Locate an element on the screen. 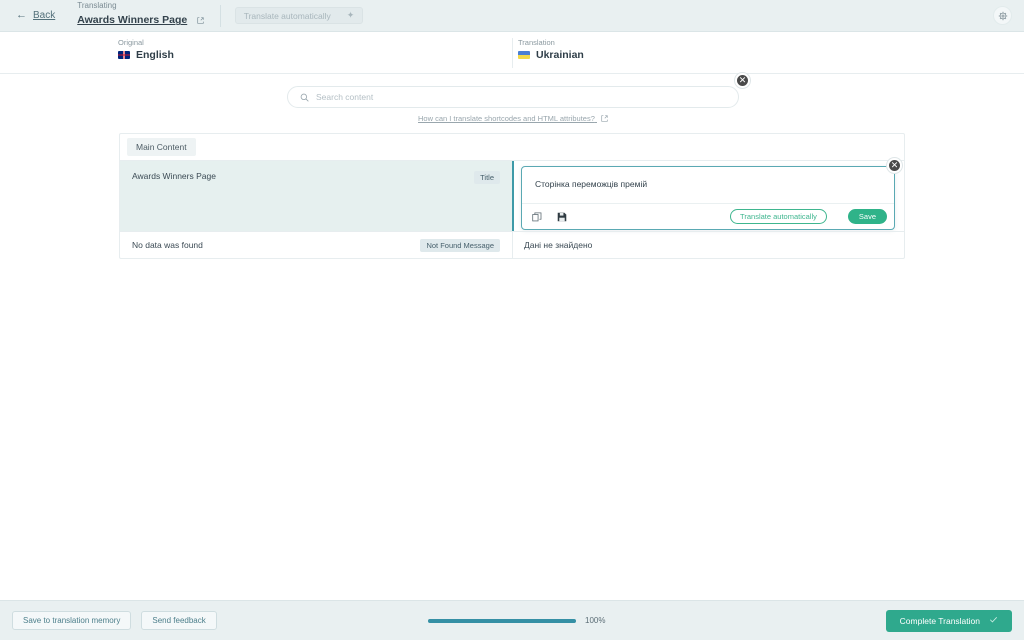 This screenshot has height=640, width=1024. original-label: Original is located at coordinates (131, 42).